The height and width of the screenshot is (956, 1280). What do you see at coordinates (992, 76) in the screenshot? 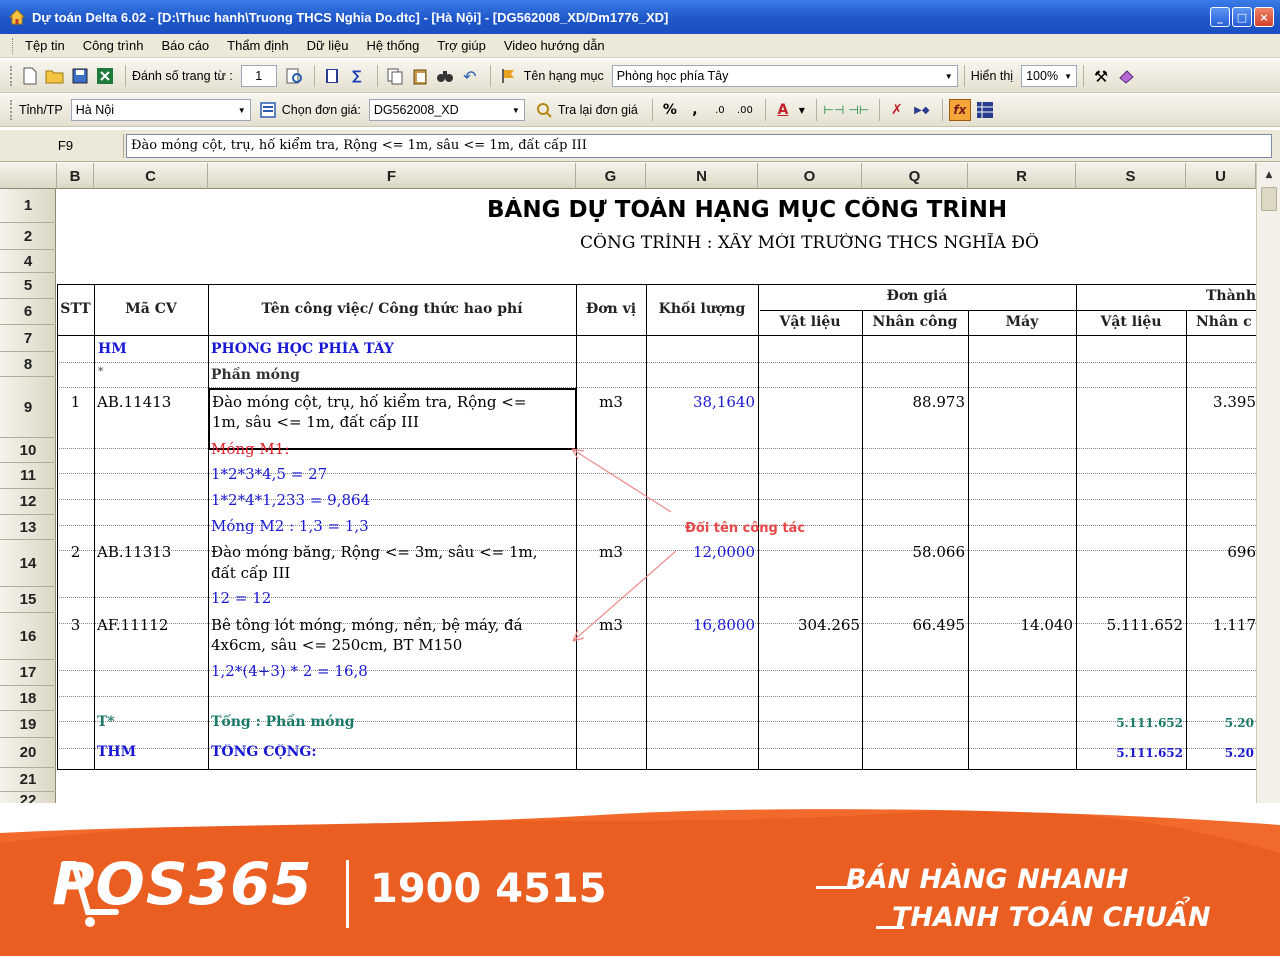
I see `zoom-label: Hiển thị` at bounding box center [992, 76].